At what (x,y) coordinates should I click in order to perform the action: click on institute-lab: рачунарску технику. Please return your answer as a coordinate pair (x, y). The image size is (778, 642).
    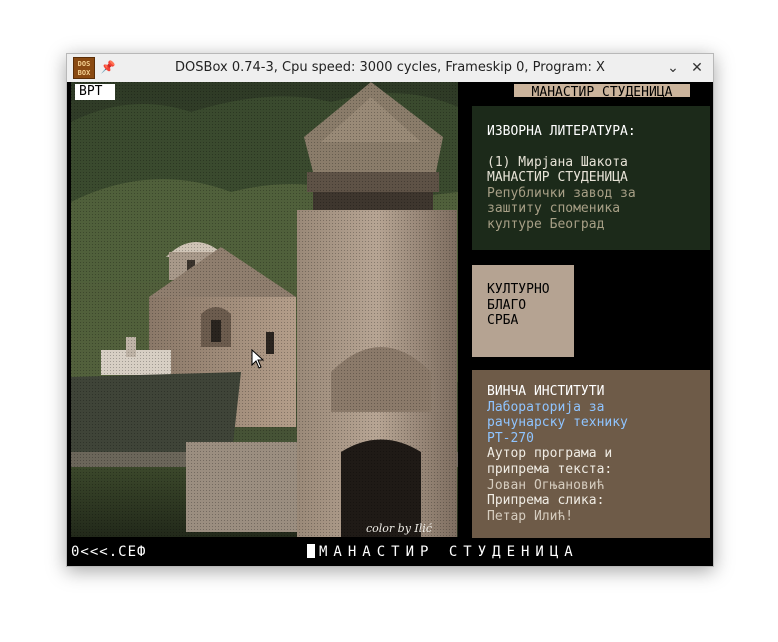
    Looking at the image, I should click on (557, 423).